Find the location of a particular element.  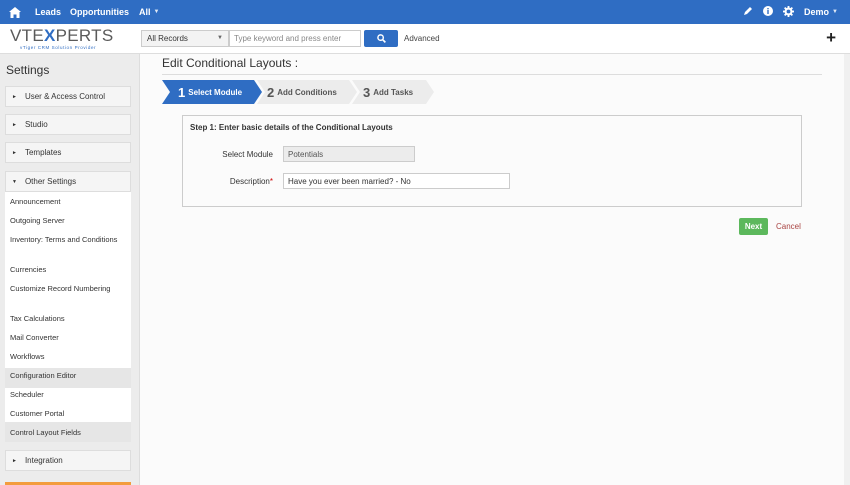

sidebar-section-other-settings: ▼ Other Settings is located at coordinates (68, 181).